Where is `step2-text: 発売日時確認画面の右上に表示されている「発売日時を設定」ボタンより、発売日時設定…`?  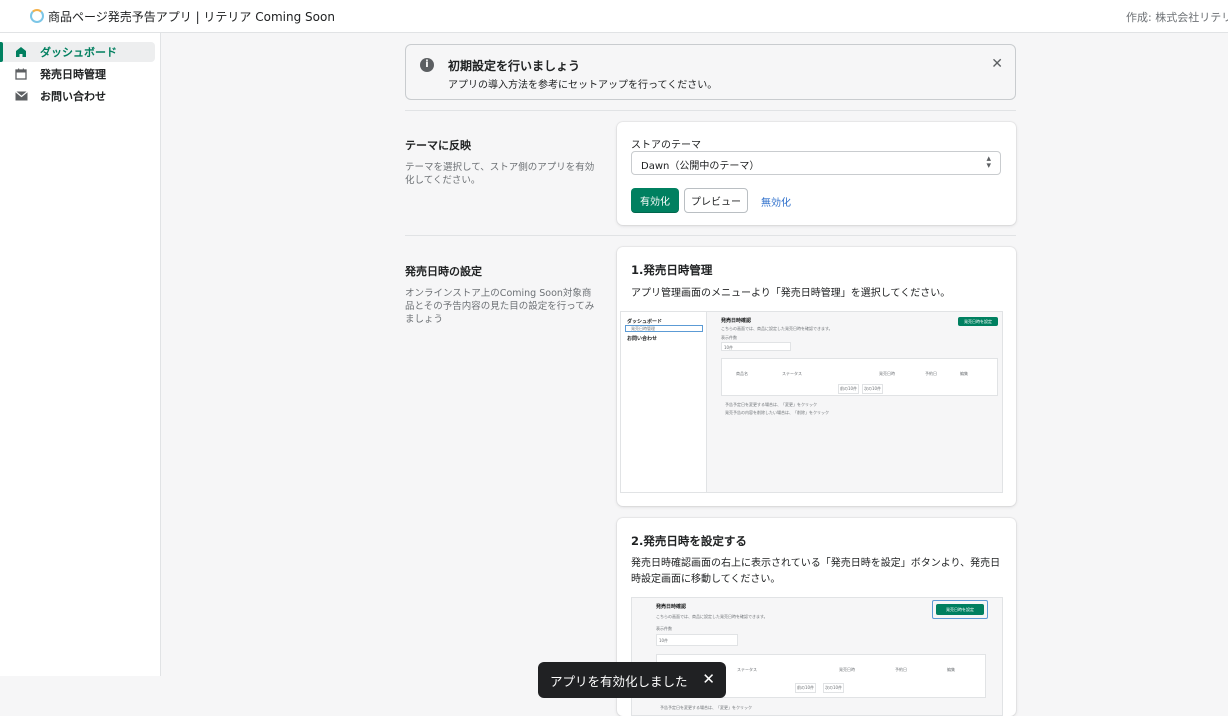
step2-text: 発売日時確認画面の右上に表示されている「発売日時を設定」ボタンより、発売日時設定… is located at coordinates (816, 571).